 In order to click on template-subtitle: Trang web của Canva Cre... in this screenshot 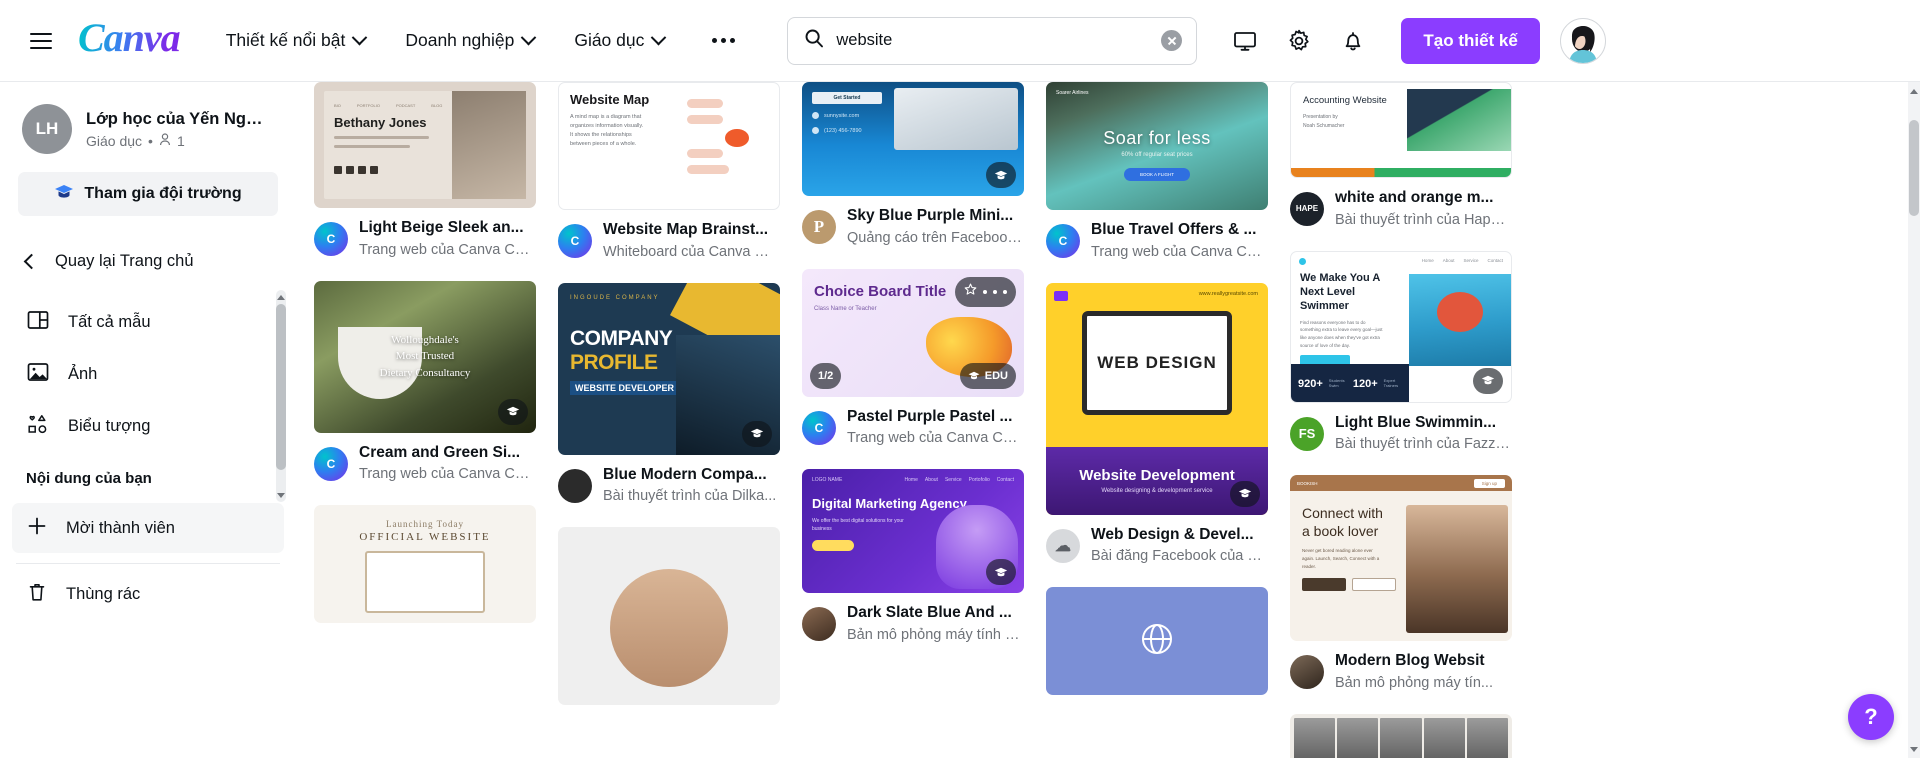, I will do `click(446, 249)`.